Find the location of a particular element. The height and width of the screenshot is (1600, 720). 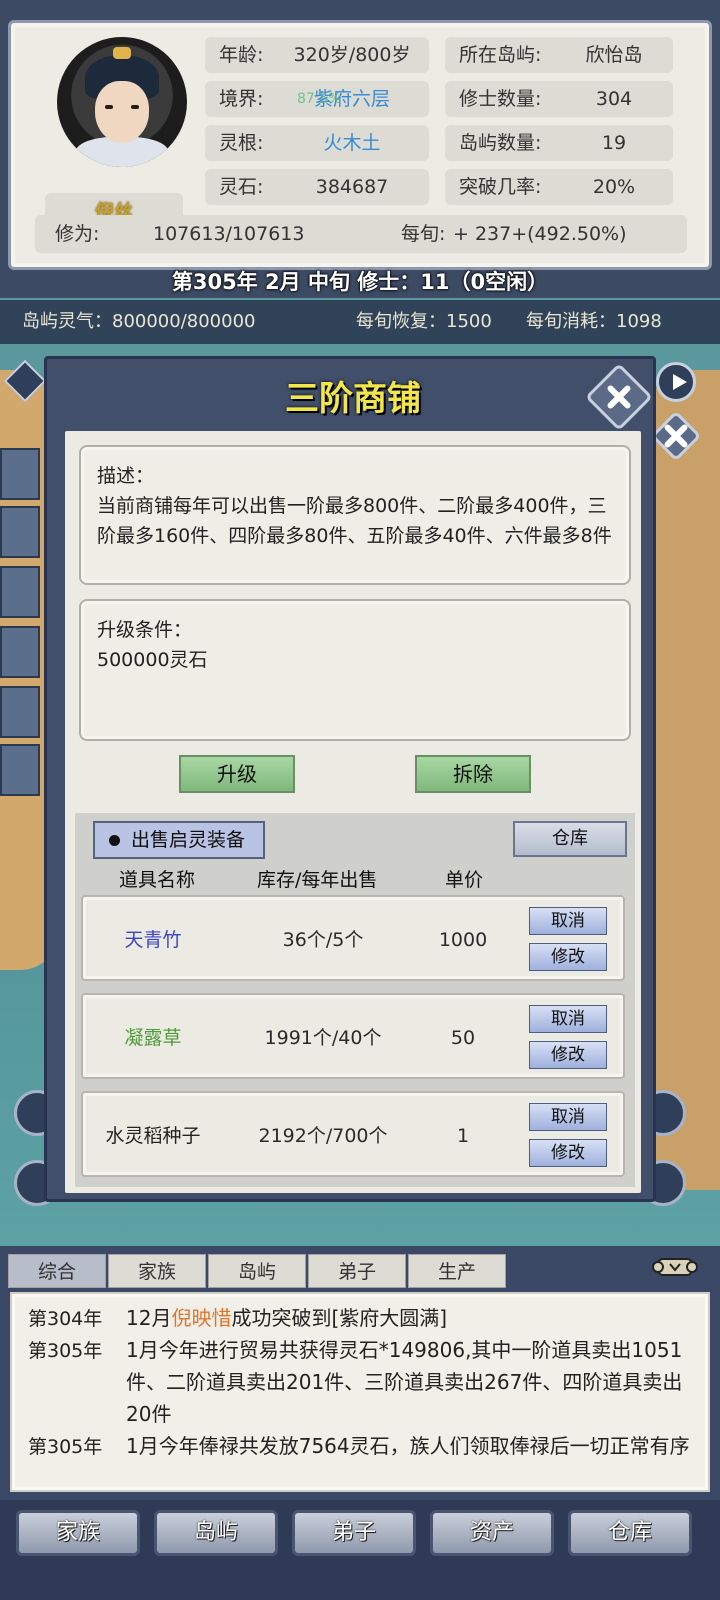

radio-dot-icon is located at coordinates (114, 840).